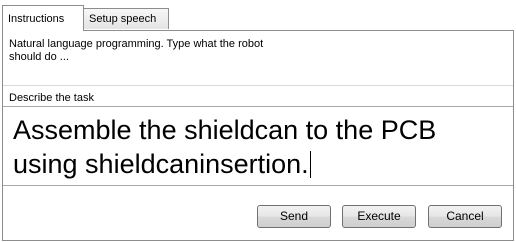  What do you see at coordinates (258, 15) in the screenshot?
I see `tab-strip: Instructions Setup speech` at bounding box center [258, 15].